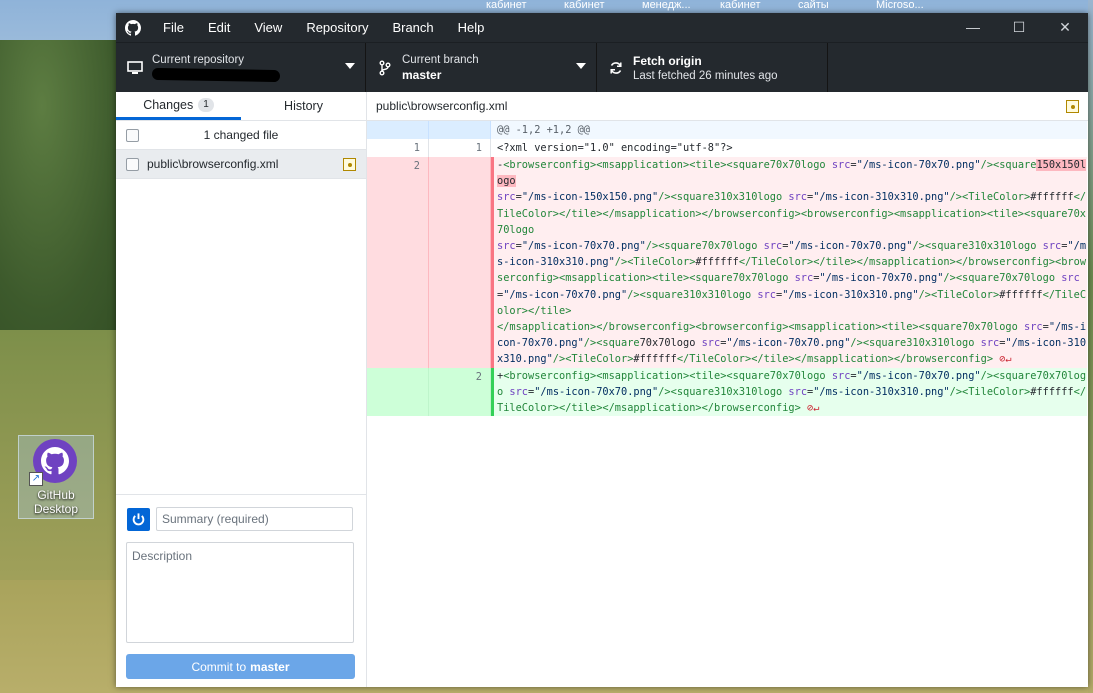 The image size is (1093, 693). I want to click on commit-description-input, so click(240, 592).